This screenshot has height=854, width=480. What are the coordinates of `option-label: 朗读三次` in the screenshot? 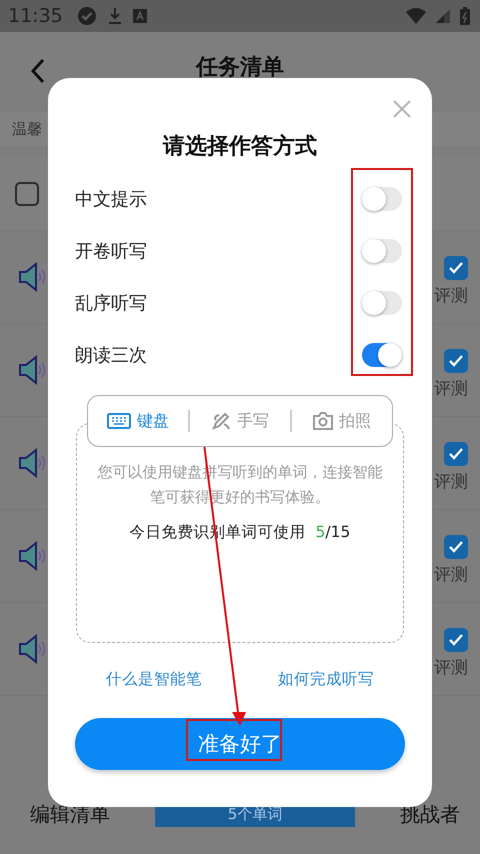 It's located at (111, 355).